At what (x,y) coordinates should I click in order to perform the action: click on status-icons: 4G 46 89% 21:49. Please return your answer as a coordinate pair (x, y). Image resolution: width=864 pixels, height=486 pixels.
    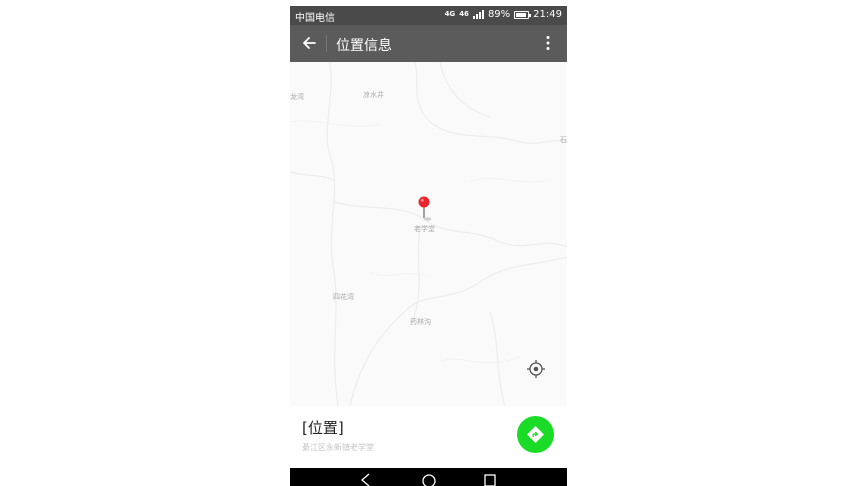
    Looking at the image, I should click on (503, 14).